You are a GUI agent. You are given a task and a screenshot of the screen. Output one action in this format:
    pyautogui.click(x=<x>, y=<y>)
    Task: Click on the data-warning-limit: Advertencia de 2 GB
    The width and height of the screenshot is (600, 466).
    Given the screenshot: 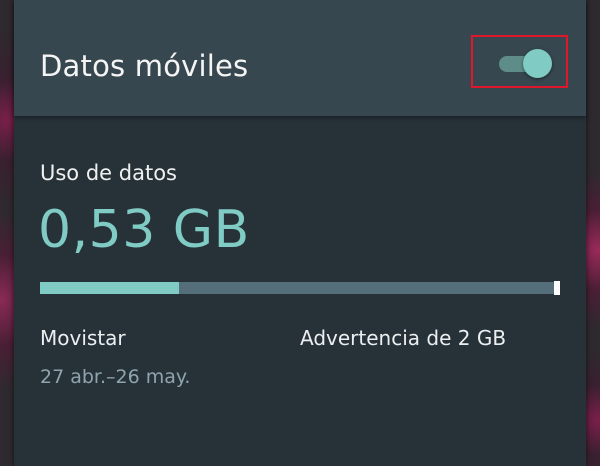 What is the action you would take?
    pyautogui.click(x=403, y=338)
    